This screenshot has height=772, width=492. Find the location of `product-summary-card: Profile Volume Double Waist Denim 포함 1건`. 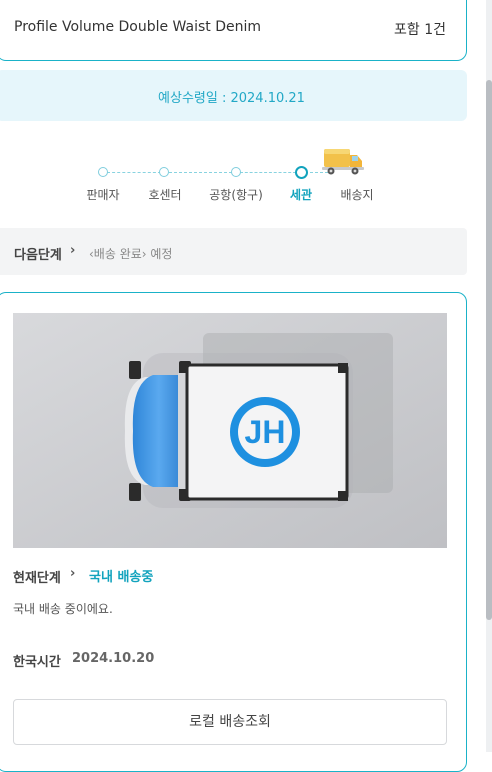

product-summary-card: Profile Volume Double Waist Denim 포함 1건 is located at coordinates (233, 30).